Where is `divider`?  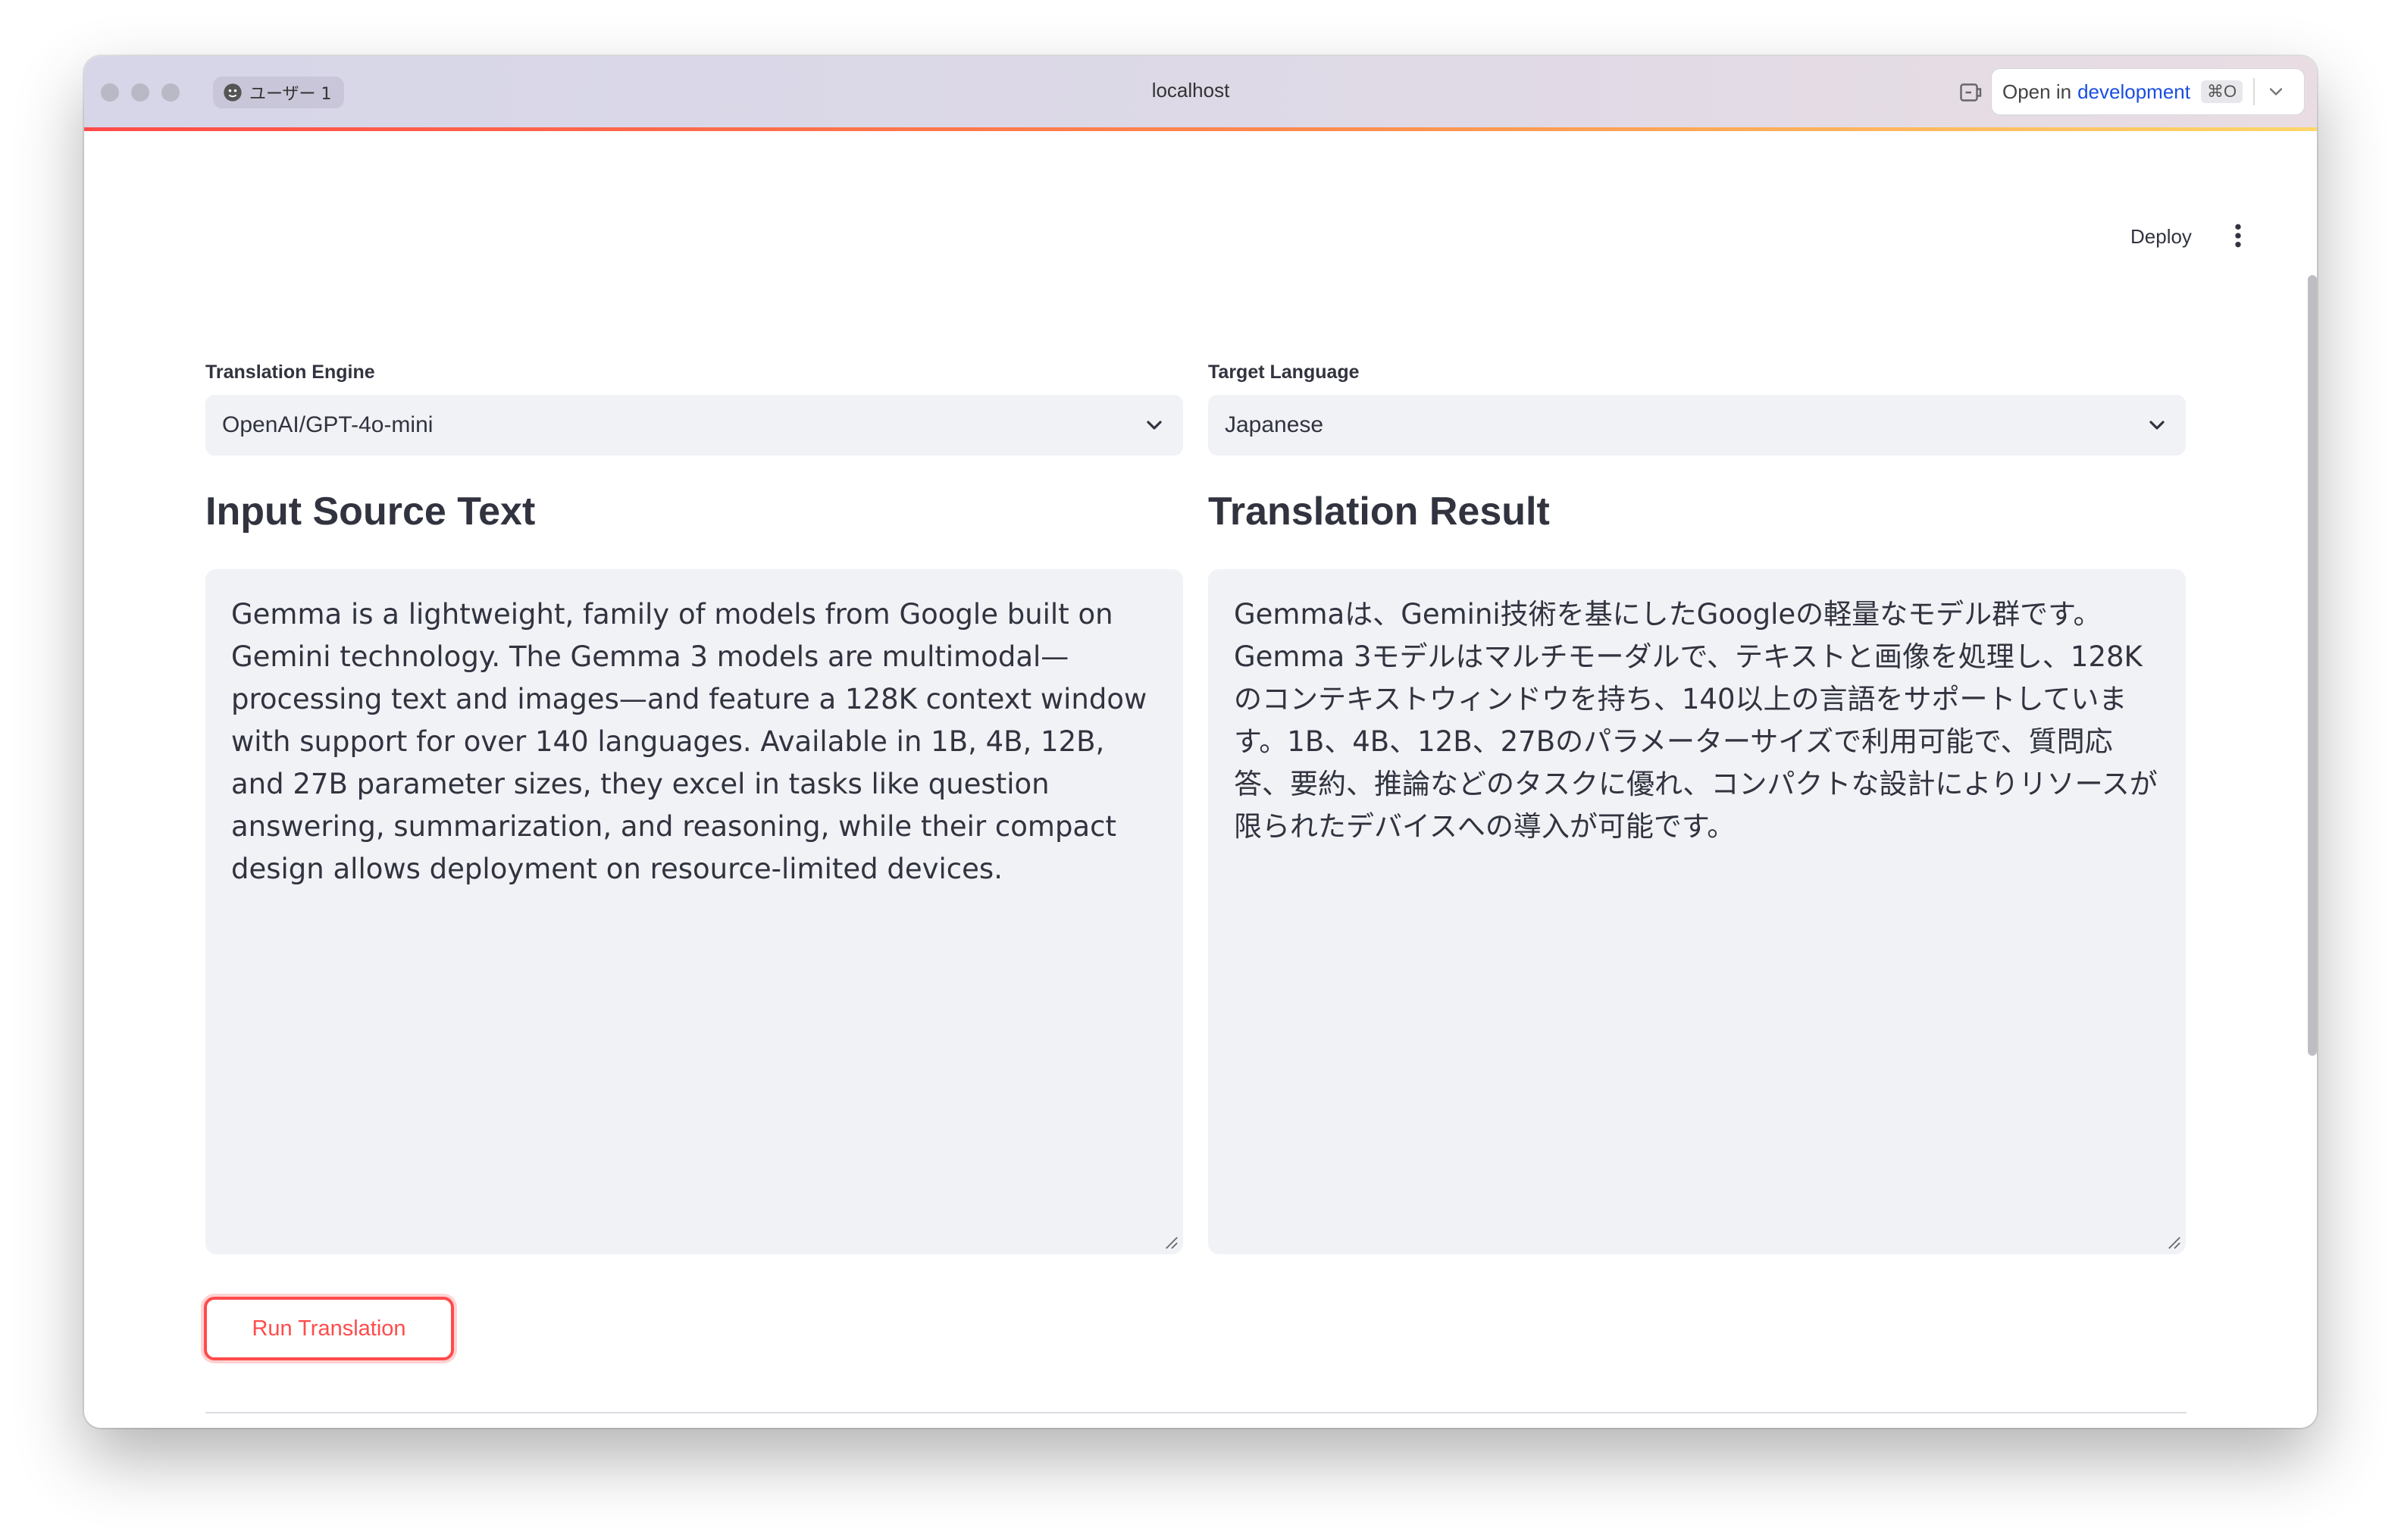
divider is located at coordinates (1196, 1412).